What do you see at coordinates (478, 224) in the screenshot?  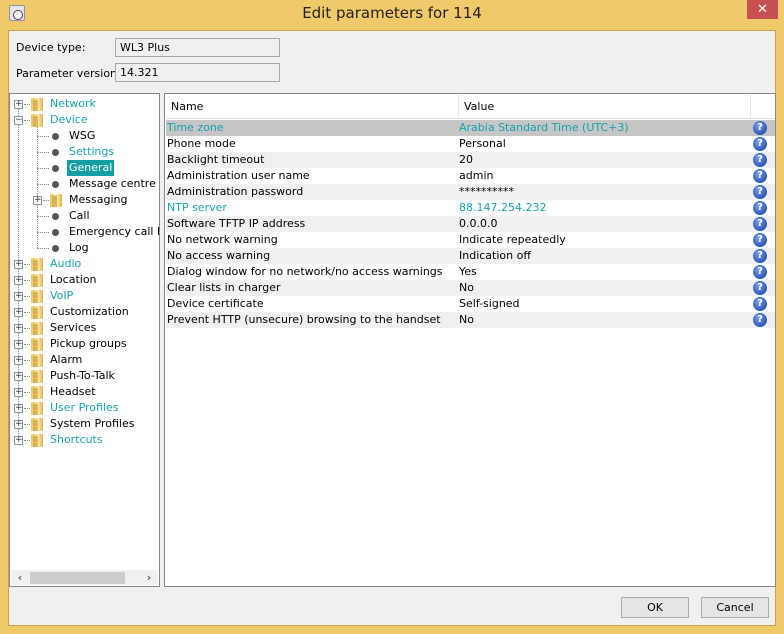 I see `parameter-value: 0.0.0.0` at bounding box center [478, 224].